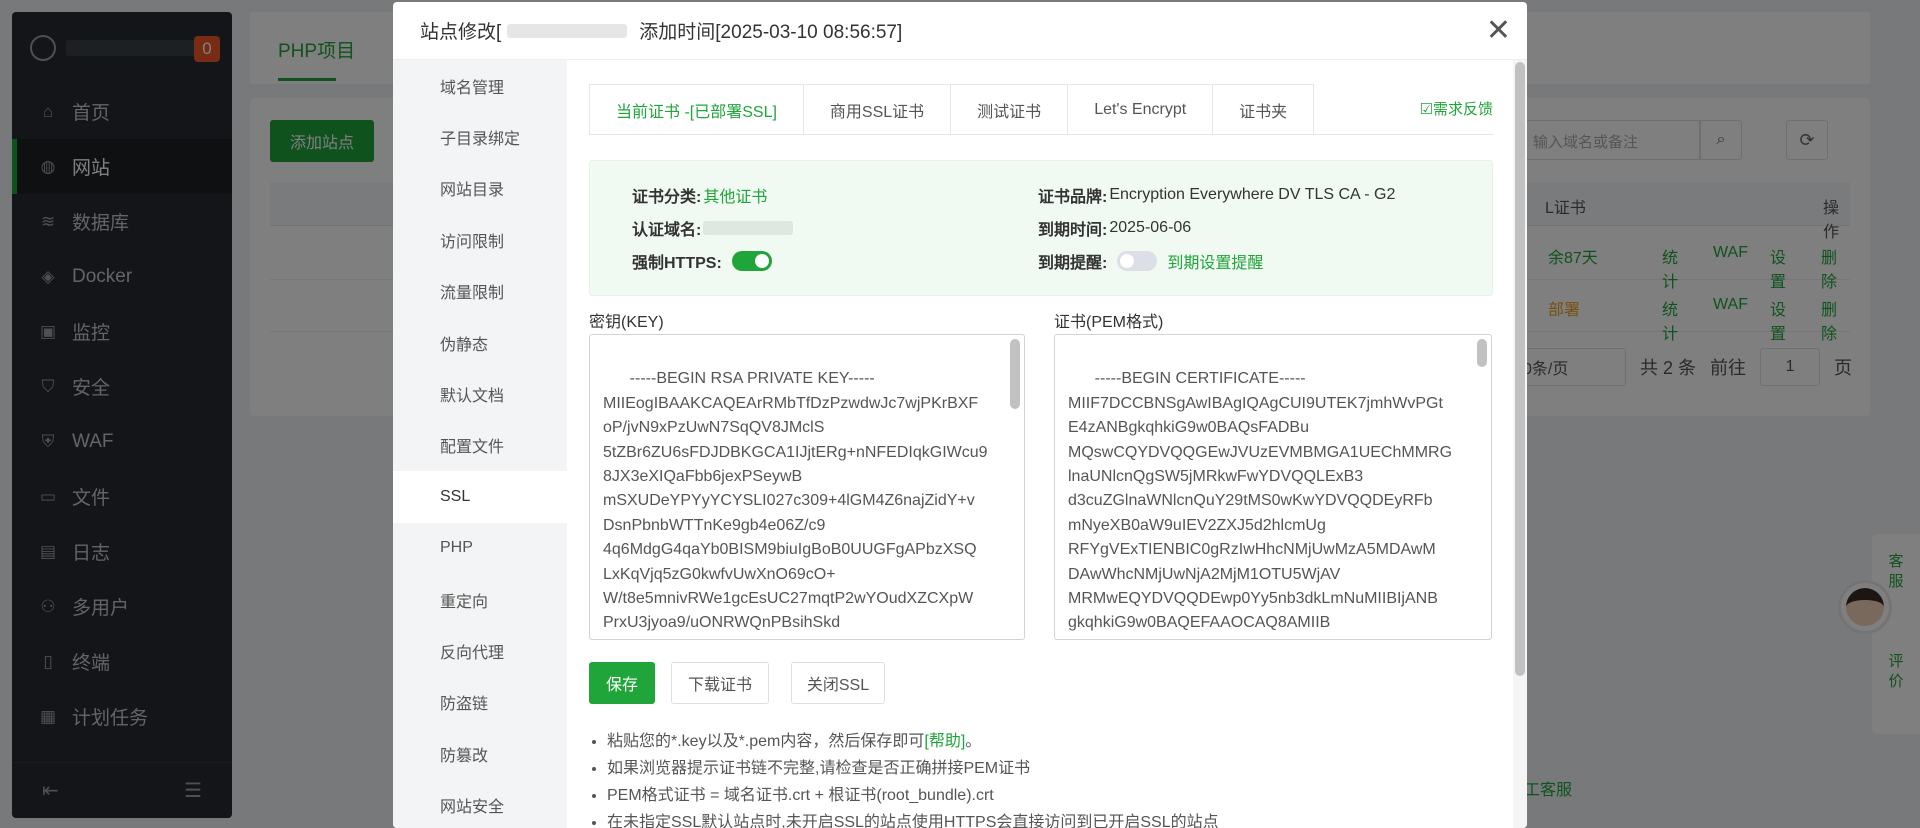  Describe the element at coordinates (1109, 322) in the screenshot. I see `cert-label: 证书(PEM格式)` at that location.